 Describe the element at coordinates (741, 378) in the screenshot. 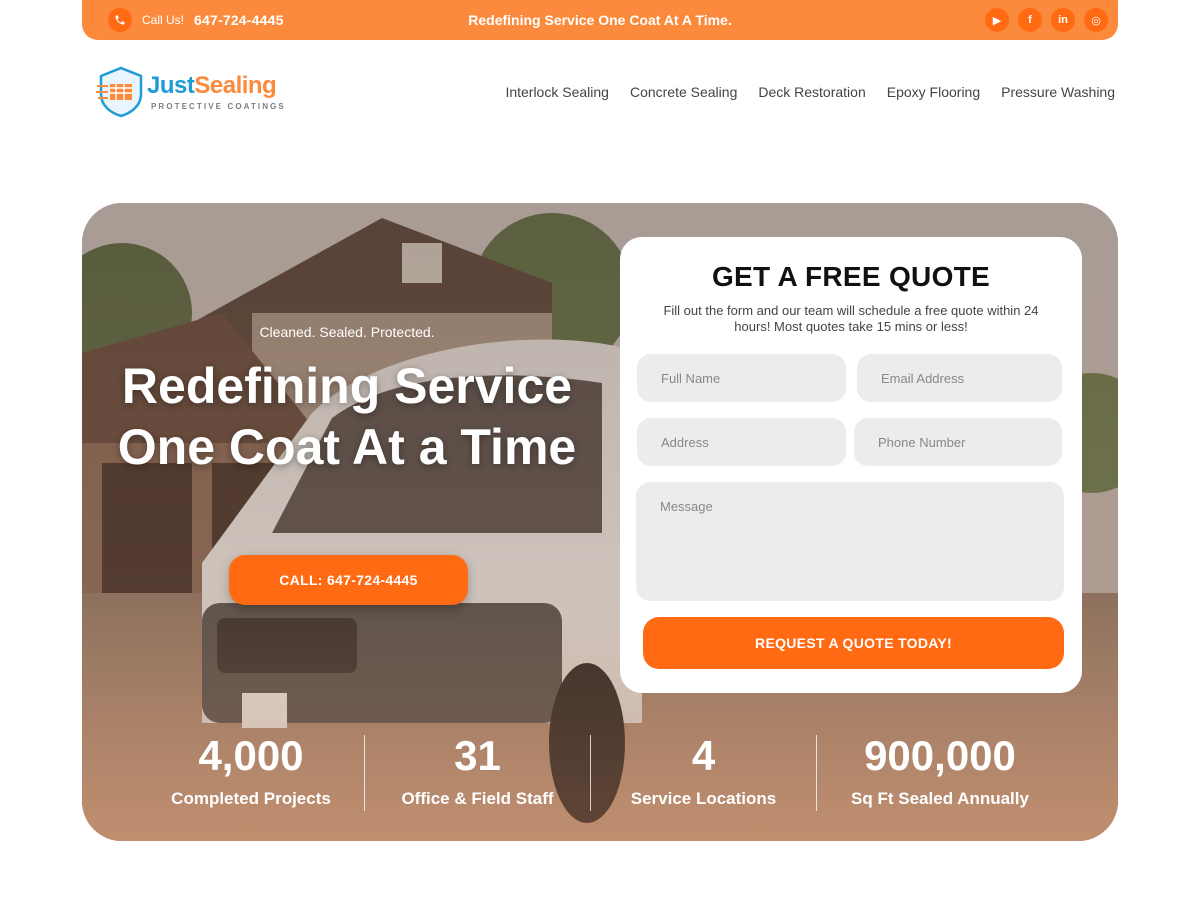

I see `full-name-input` at that location.